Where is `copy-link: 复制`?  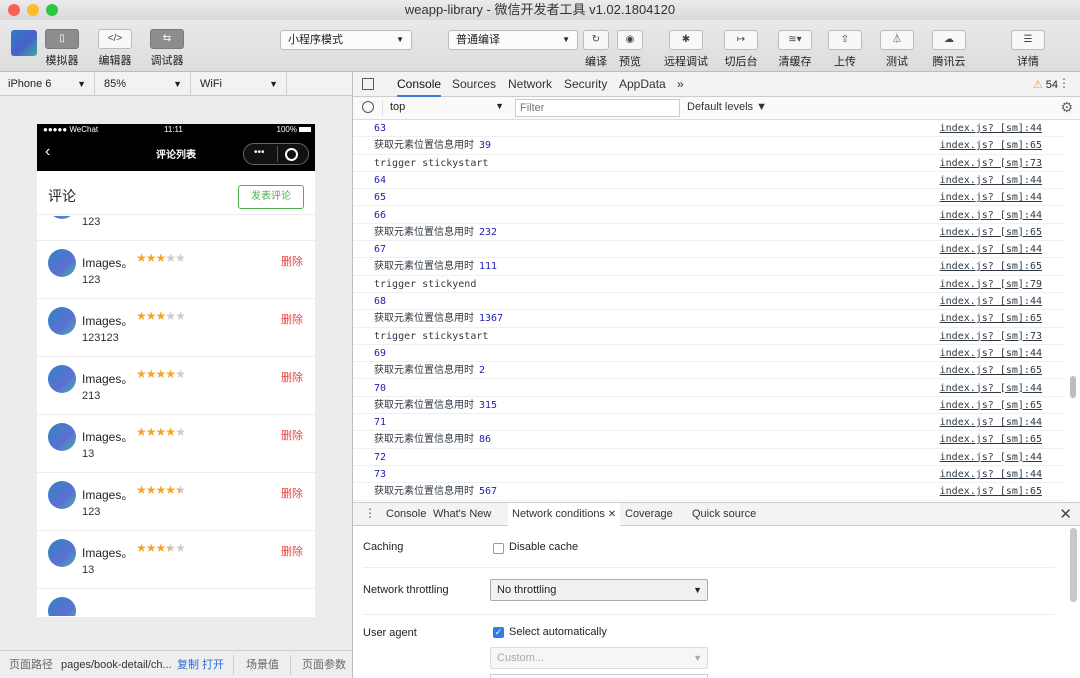
copy-link: 复制 is located at coordinates (188, 664).